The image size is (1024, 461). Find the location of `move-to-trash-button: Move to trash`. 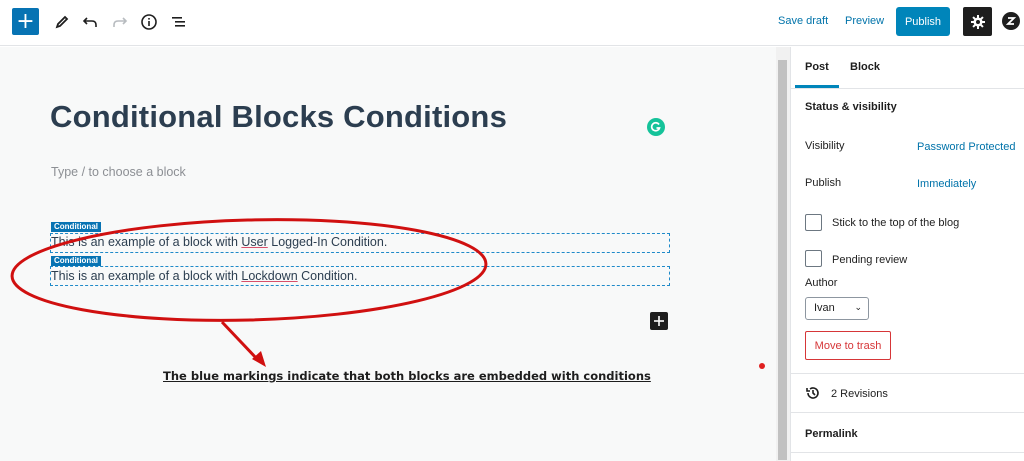

move-to-trash-button: Move to trash is located at coordinates (848, 345).